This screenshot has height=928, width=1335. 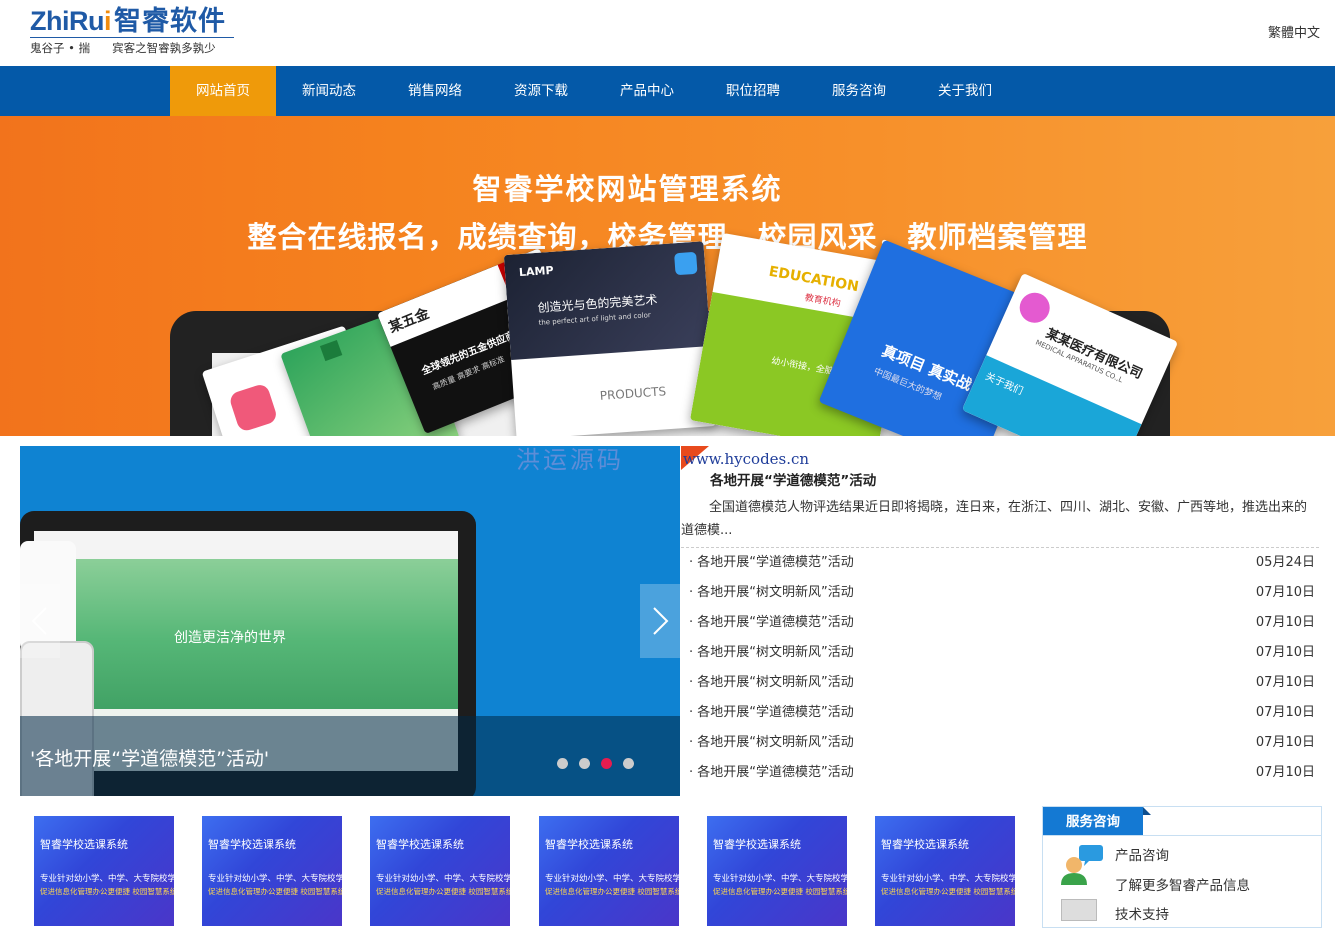 I want to click on service-item-title-2: 技术支持, so click(x=1142, y=913).